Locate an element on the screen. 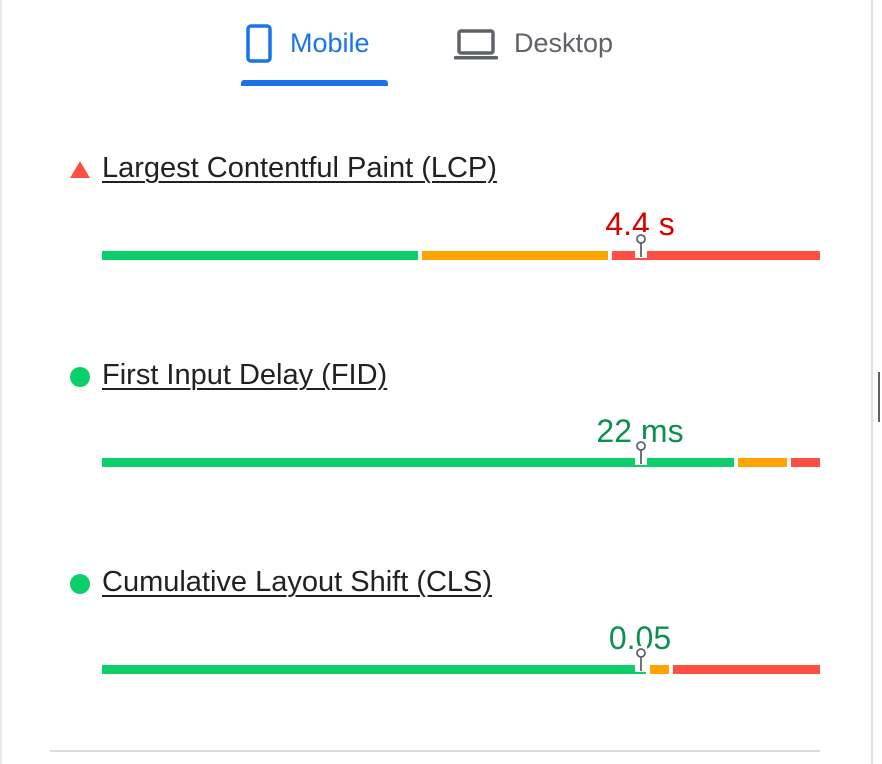  triangle-warning-icon is located at coordinates (80, 170).